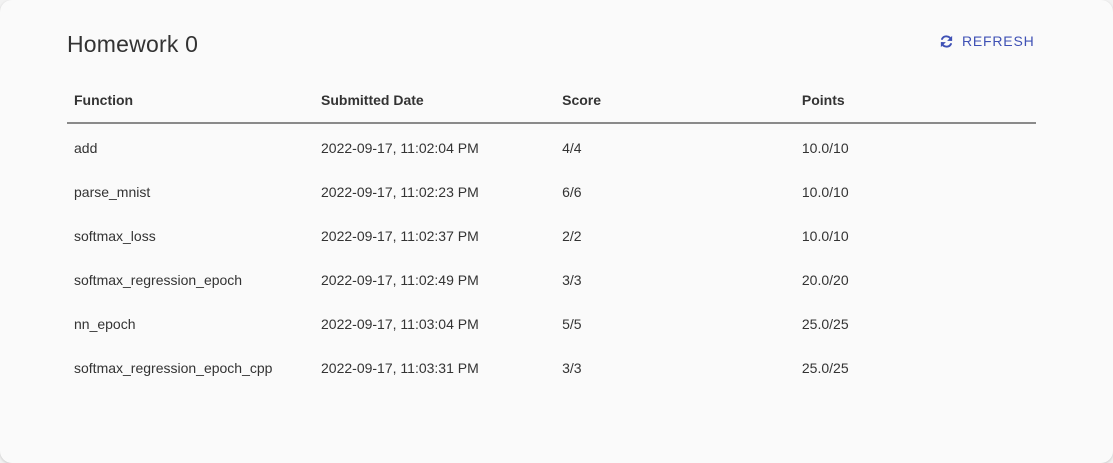 This screenshot has width=1113, height=463. I want to click on refresh-button: REFRESH, so click(987, 41).